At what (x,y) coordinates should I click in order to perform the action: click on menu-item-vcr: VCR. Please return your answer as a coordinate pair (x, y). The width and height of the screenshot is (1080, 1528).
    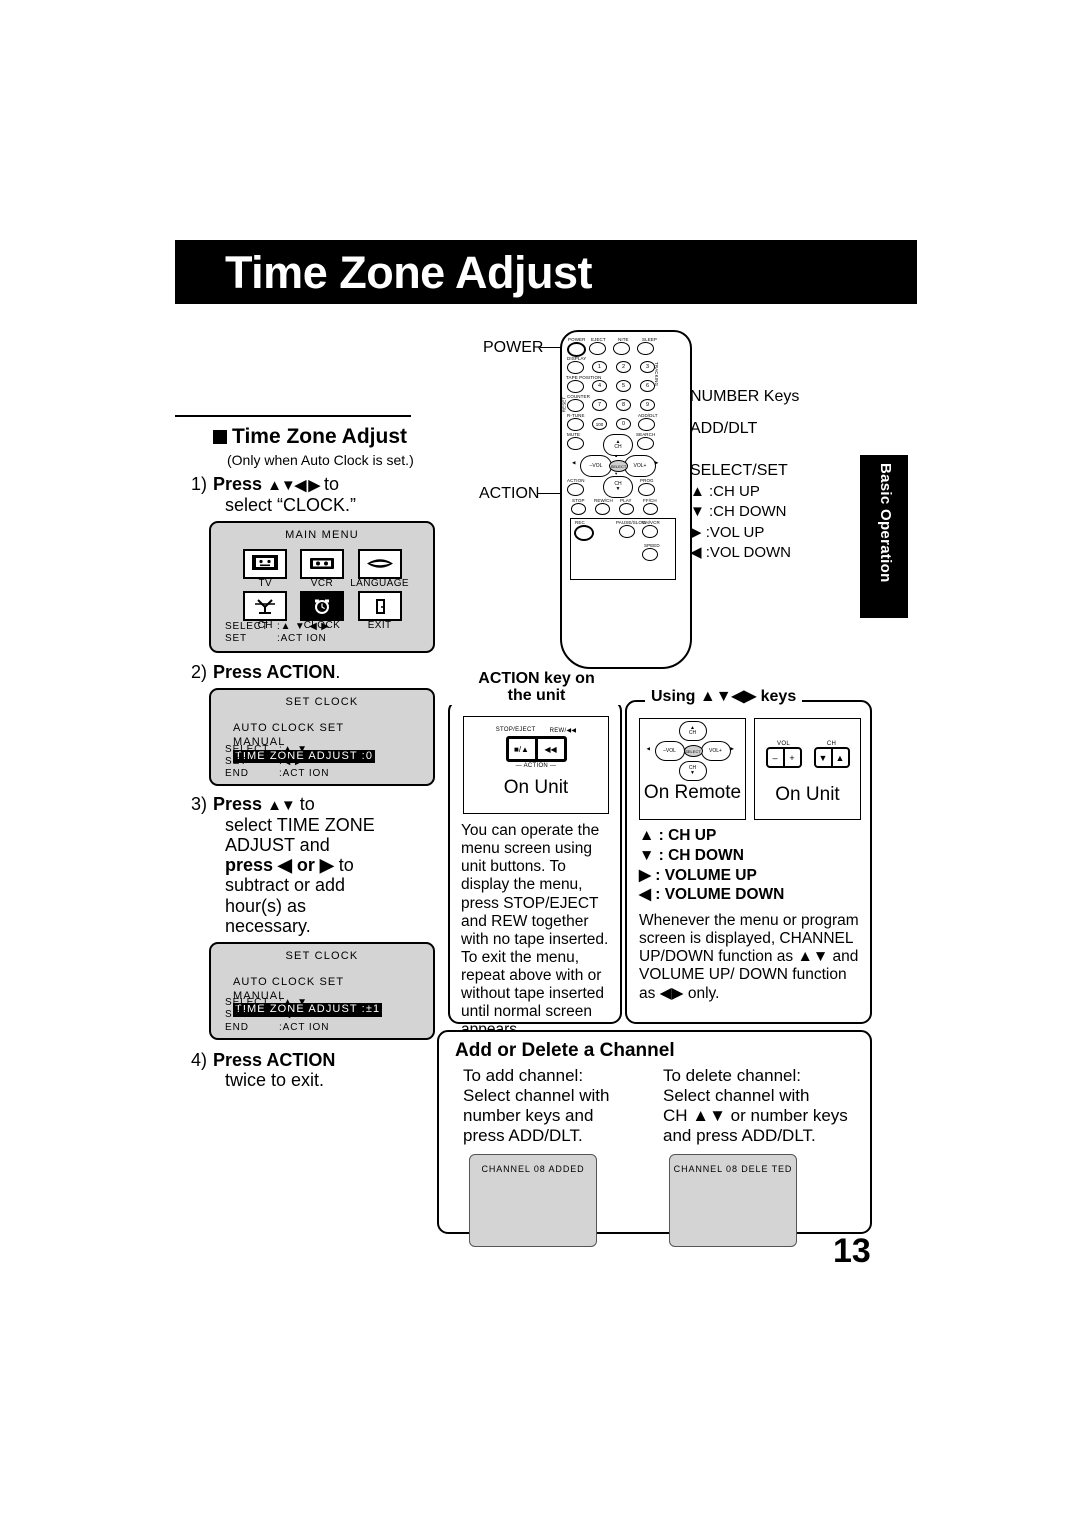
    Looking at the image, I should click on (322, 569).